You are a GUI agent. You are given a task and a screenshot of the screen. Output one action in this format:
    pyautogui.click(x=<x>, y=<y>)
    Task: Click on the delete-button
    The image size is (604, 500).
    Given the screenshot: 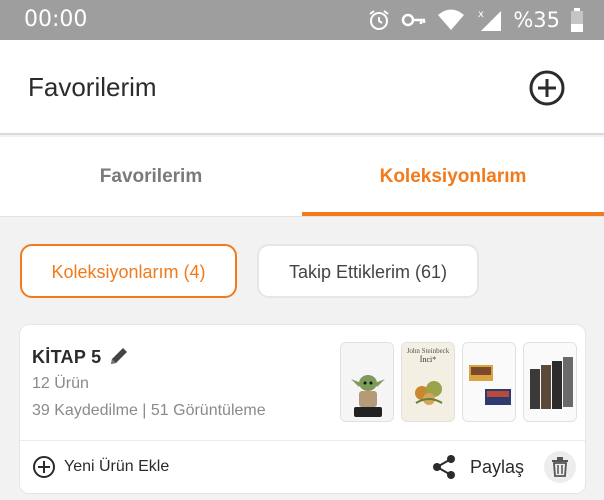 What is the action you would take?
    pyautogui.click(x=560, y=467)
    